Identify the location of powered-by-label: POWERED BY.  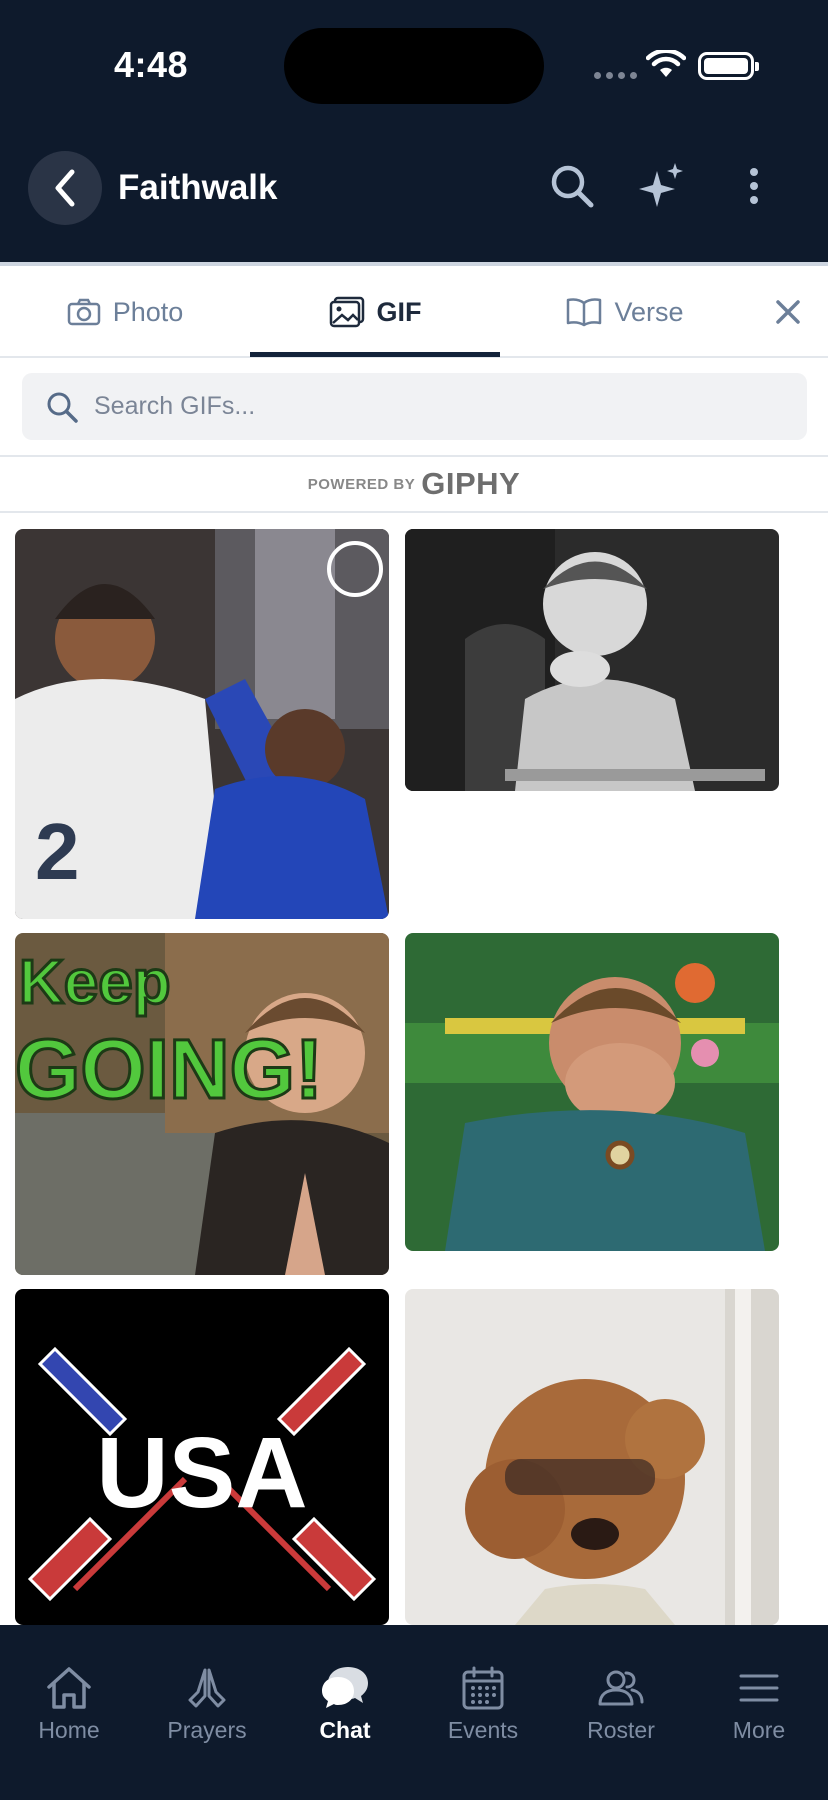
(361, 484).